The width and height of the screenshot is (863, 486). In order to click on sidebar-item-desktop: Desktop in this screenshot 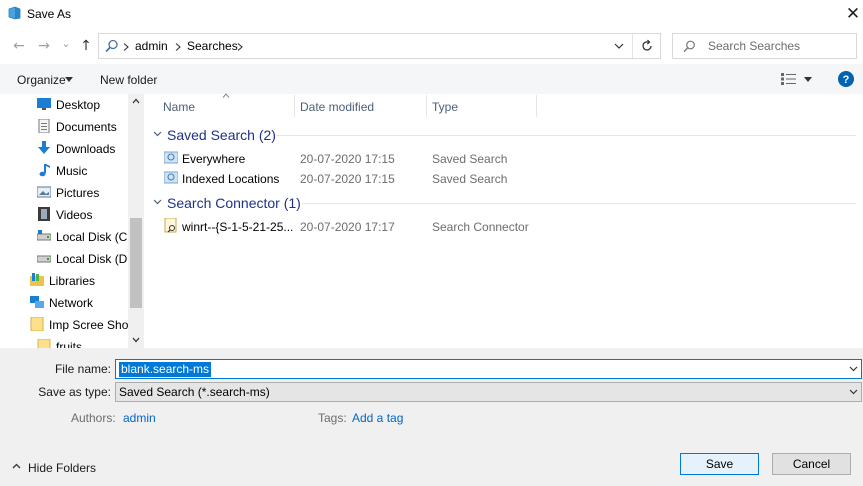, I will do `click(64, 105)`.